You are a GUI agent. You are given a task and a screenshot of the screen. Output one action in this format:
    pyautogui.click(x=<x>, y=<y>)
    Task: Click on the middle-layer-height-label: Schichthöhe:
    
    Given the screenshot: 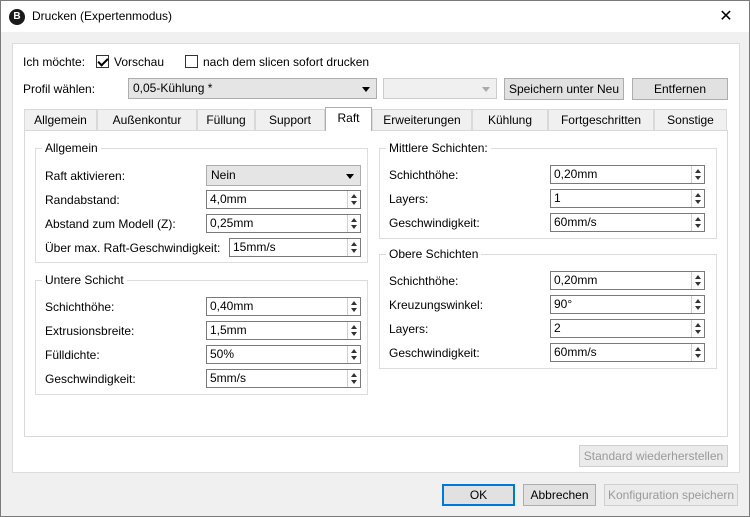 What is the action you would take?
    pyautogui.click(x=424, y=175)
    